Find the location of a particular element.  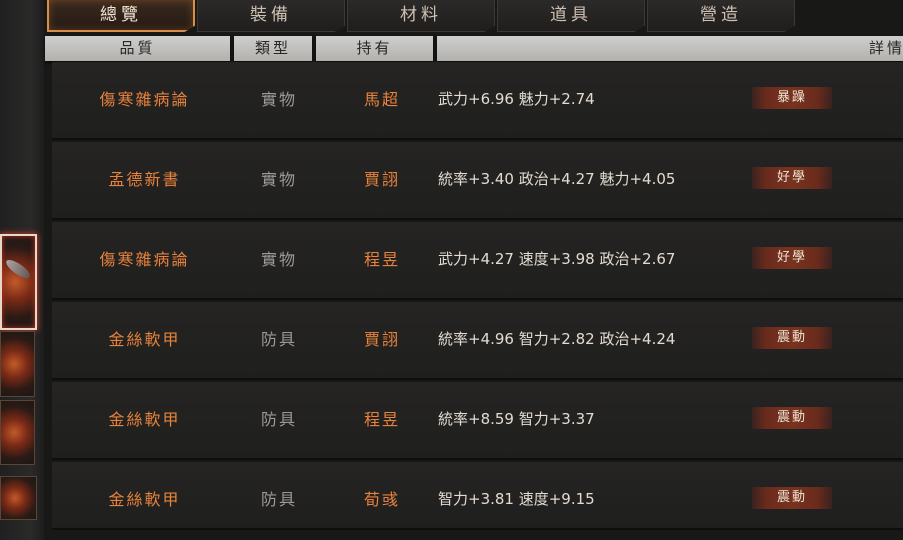

item-attributes: 統率+4.96 智力+2.82 政治+4.24 is located at coordinates (557, 339).